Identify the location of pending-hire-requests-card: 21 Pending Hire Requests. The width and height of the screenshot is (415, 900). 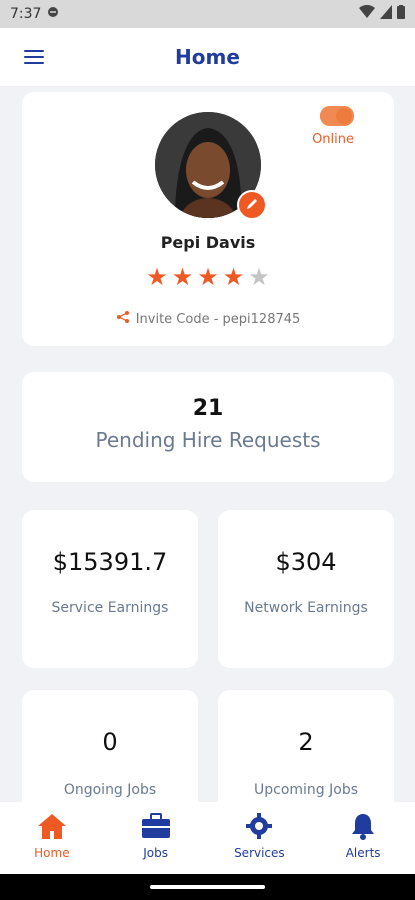
(208, 427).